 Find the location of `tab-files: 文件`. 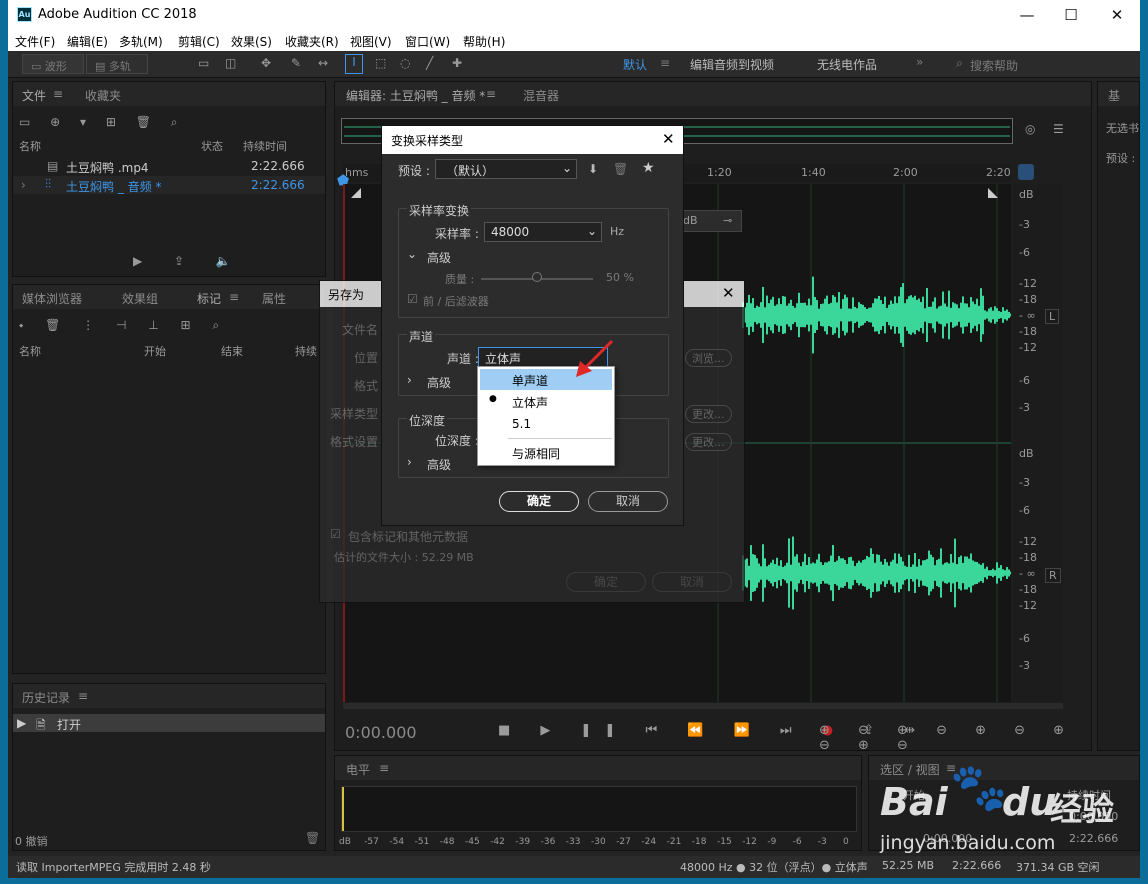

tab-files: 文件 is located at coordinates (34, 95).